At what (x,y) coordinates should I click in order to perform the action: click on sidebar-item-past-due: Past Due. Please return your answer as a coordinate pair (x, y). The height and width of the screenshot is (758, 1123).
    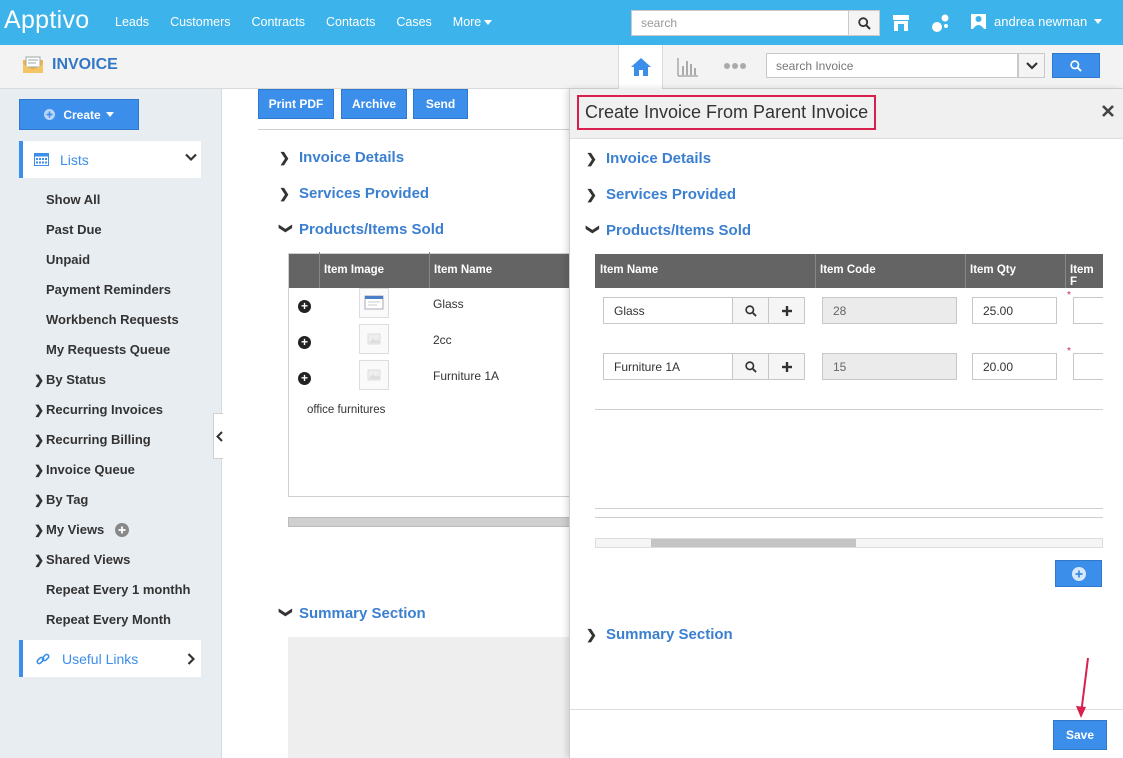
    Looking at the image, I should click on (74, 229).